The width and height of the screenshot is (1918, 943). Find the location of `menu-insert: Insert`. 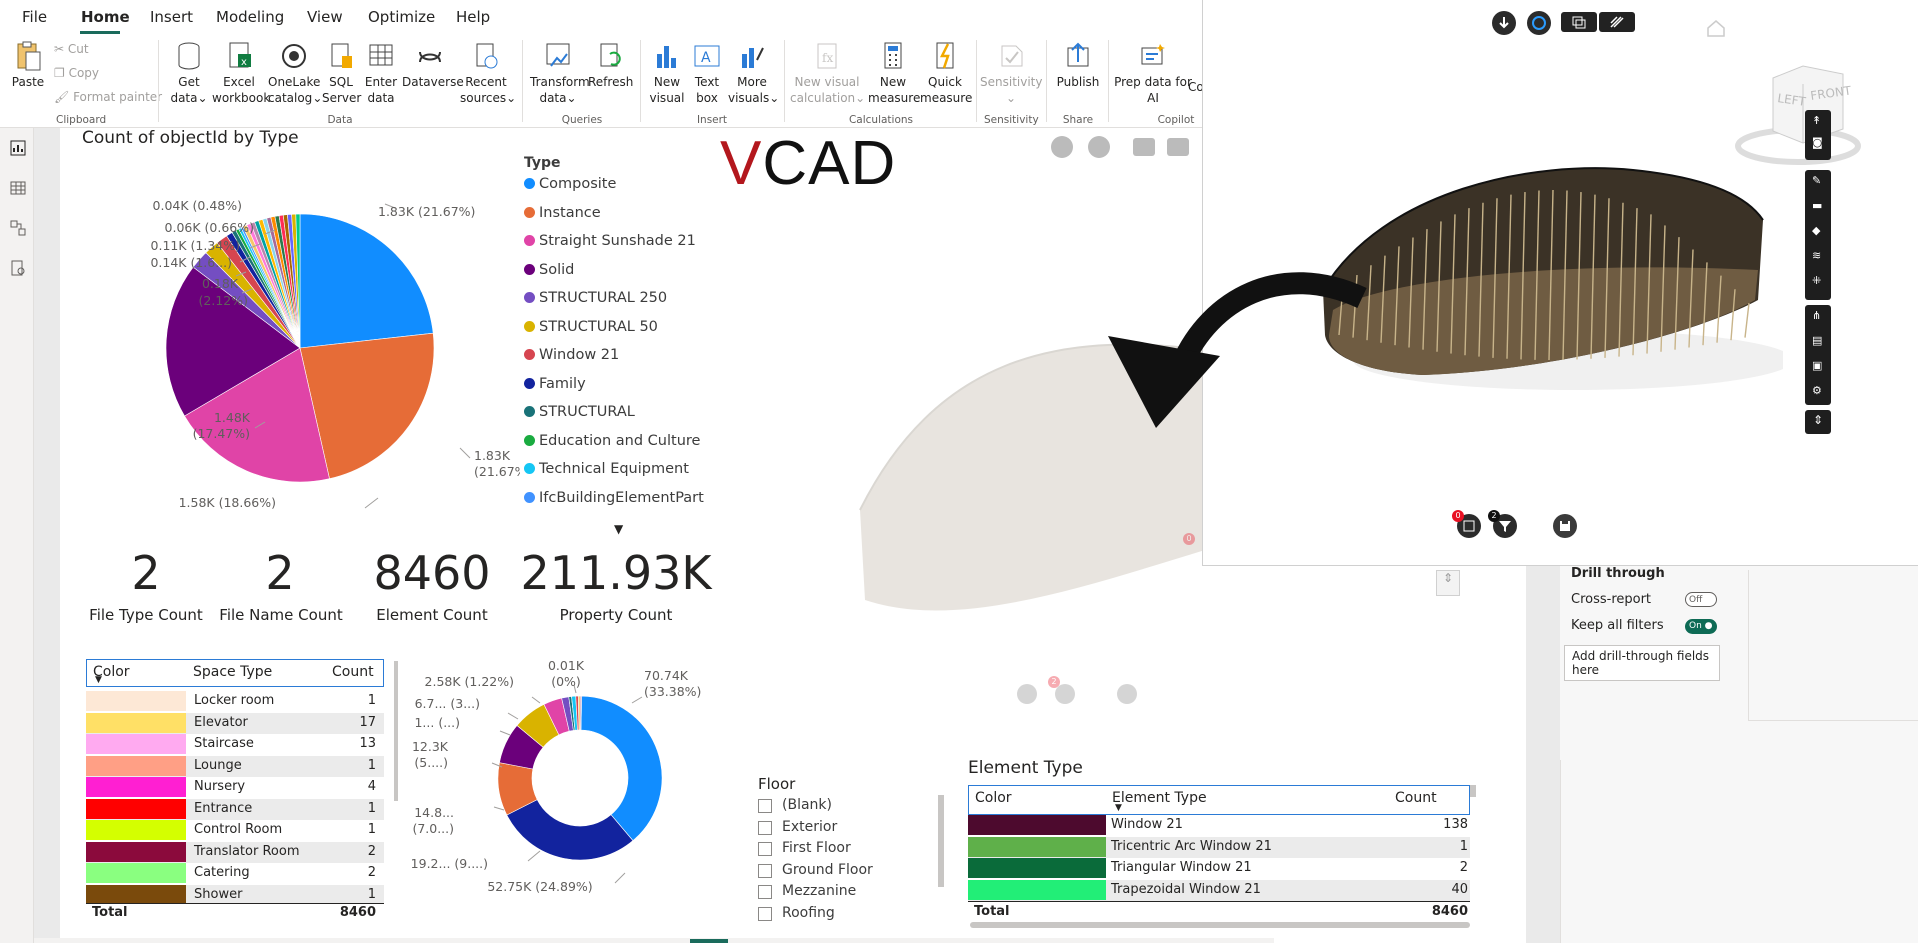

menu-insert: Insert is located at coordinates (171, 17).